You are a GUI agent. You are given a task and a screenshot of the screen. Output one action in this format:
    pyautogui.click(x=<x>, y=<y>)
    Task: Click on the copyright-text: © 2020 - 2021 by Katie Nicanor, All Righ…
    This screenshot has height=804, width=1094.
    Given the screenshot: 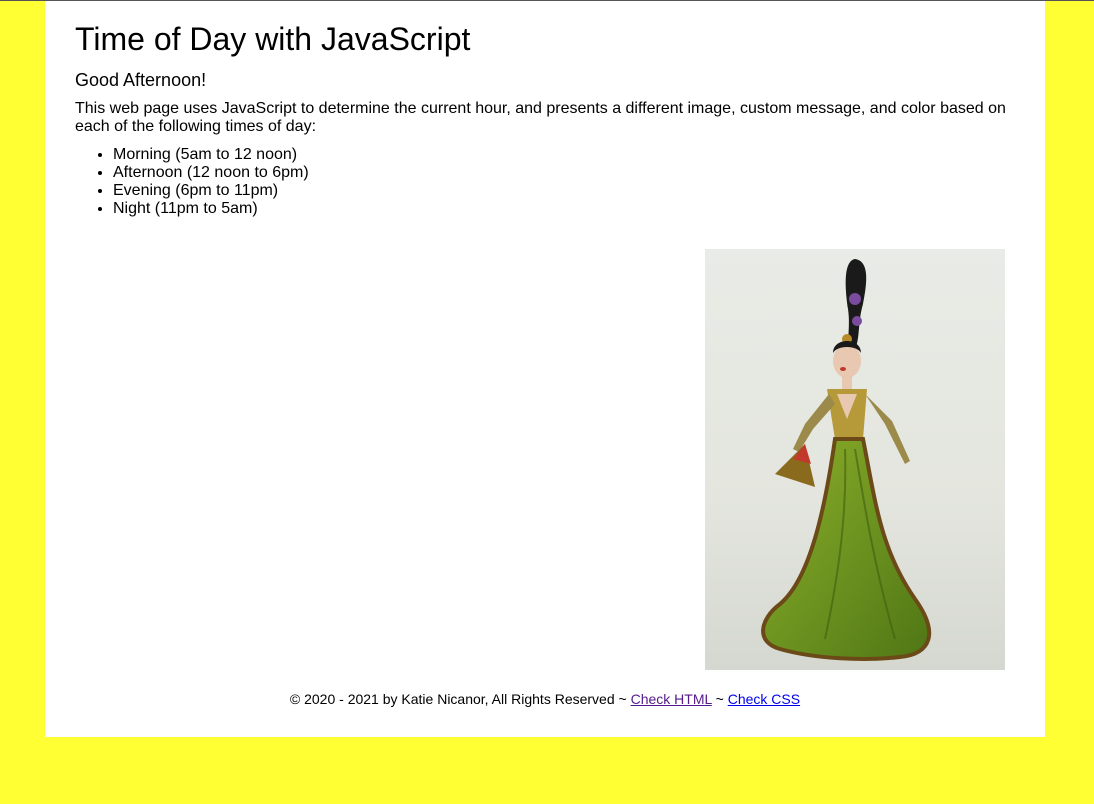 What is the action you would take?
    pyautogui.click(x=458, y=699)
    